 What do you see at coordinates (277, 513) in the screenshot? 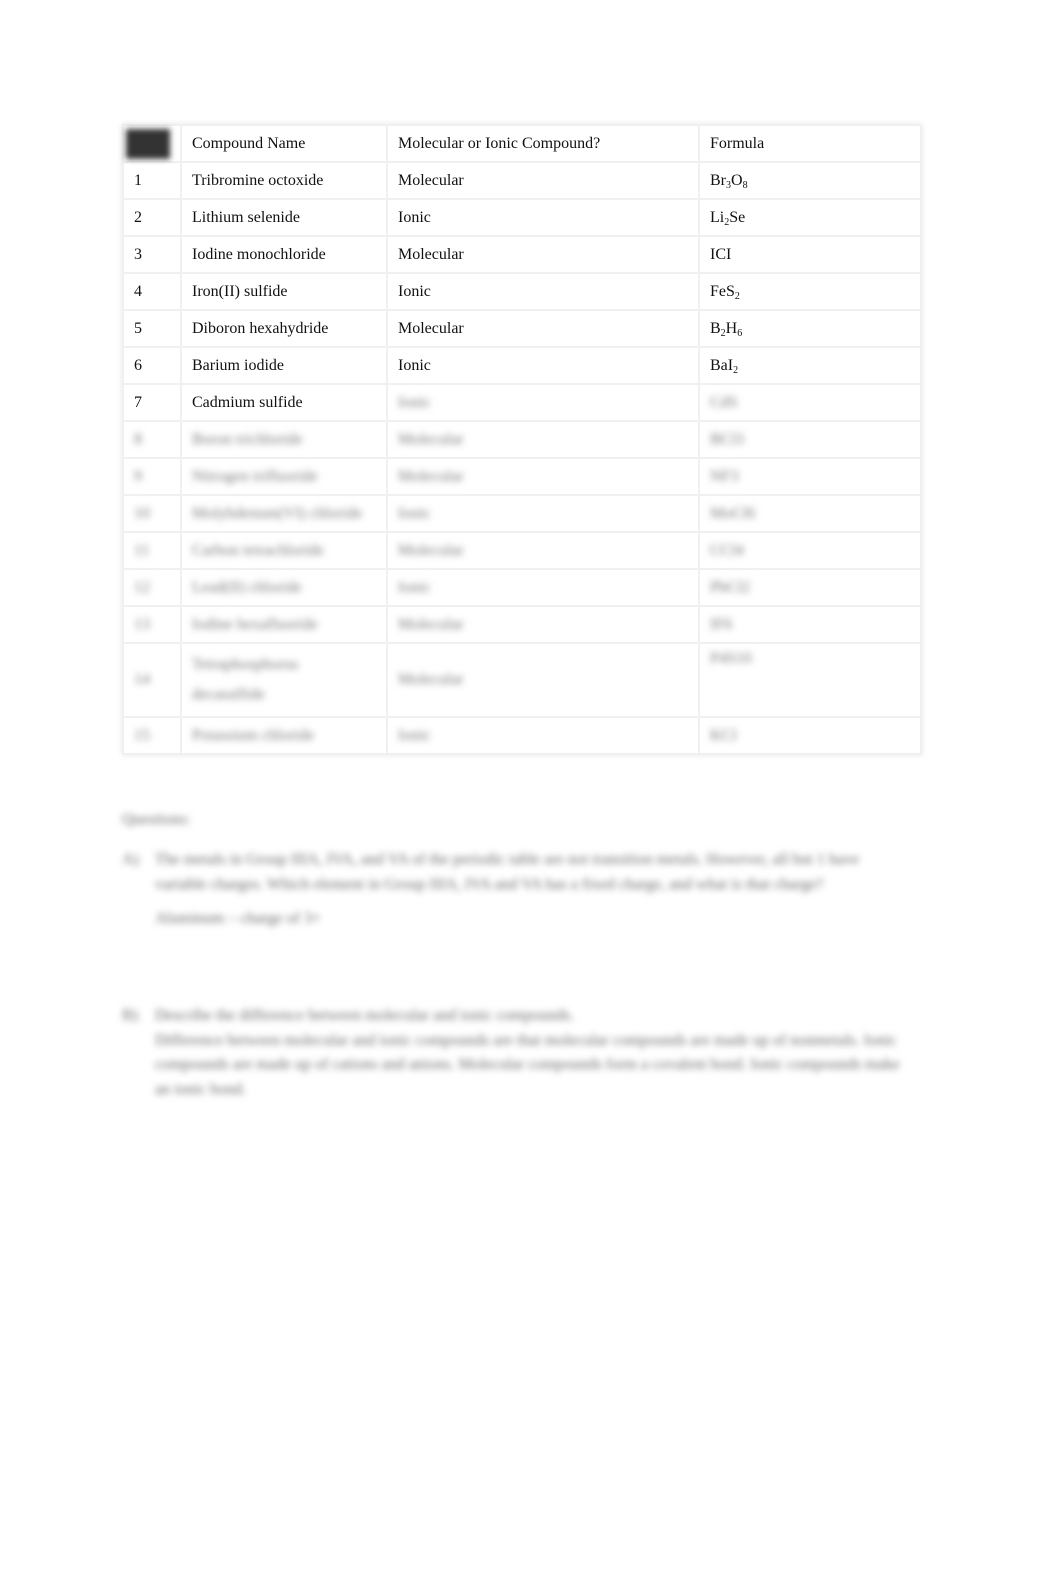
I see `compound-name: Molybdenum(VI) chloride` at bounding box center [277, 513].